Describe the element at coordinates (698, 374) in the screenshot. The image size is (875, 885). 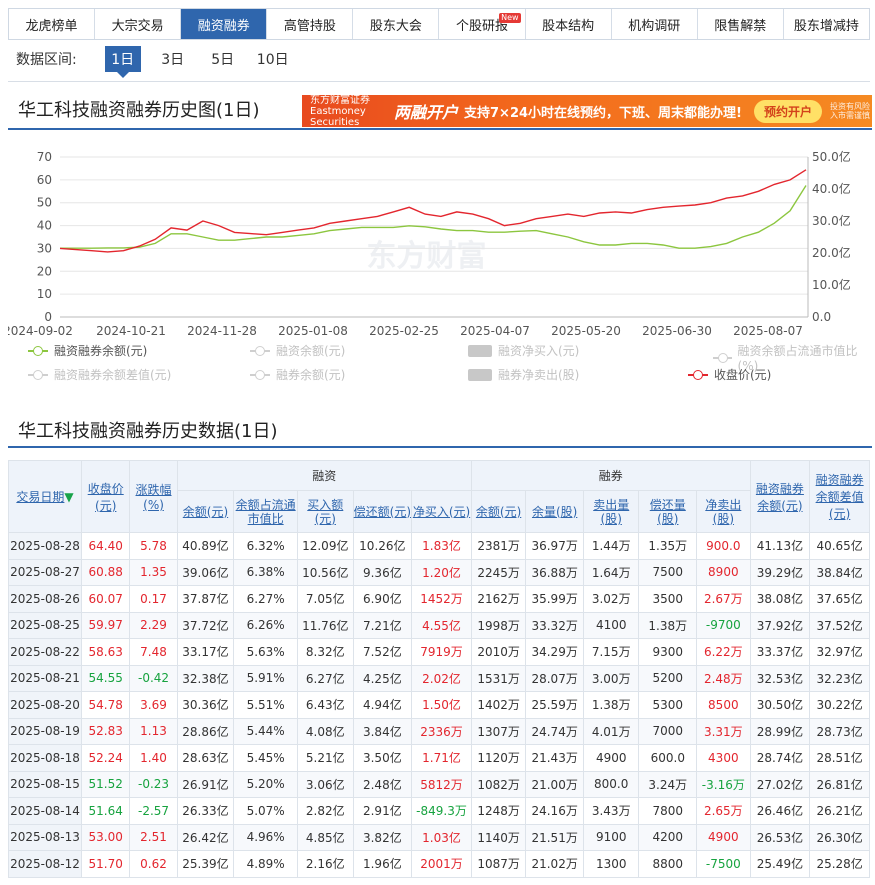
I see `legend-marker` at that location.